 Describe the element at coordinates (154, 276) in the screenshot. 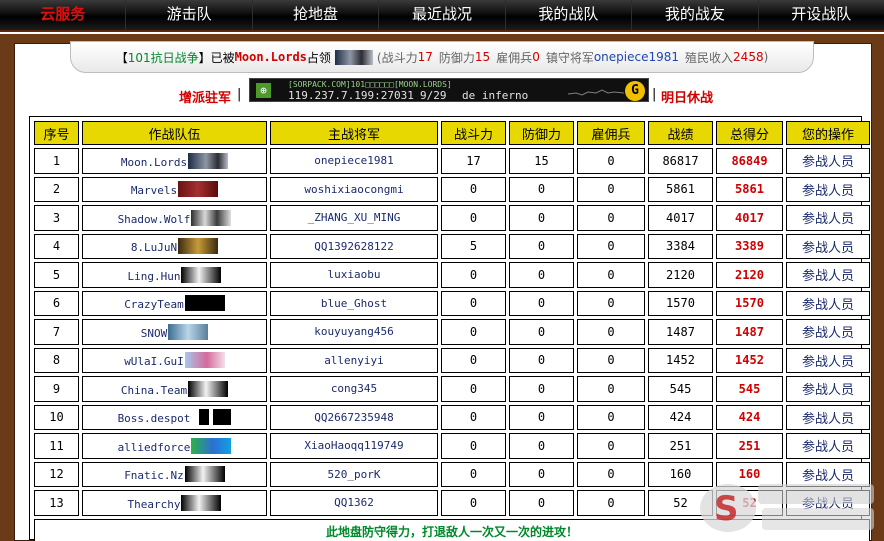

I see `team-name: Ling.Hun` at that location.